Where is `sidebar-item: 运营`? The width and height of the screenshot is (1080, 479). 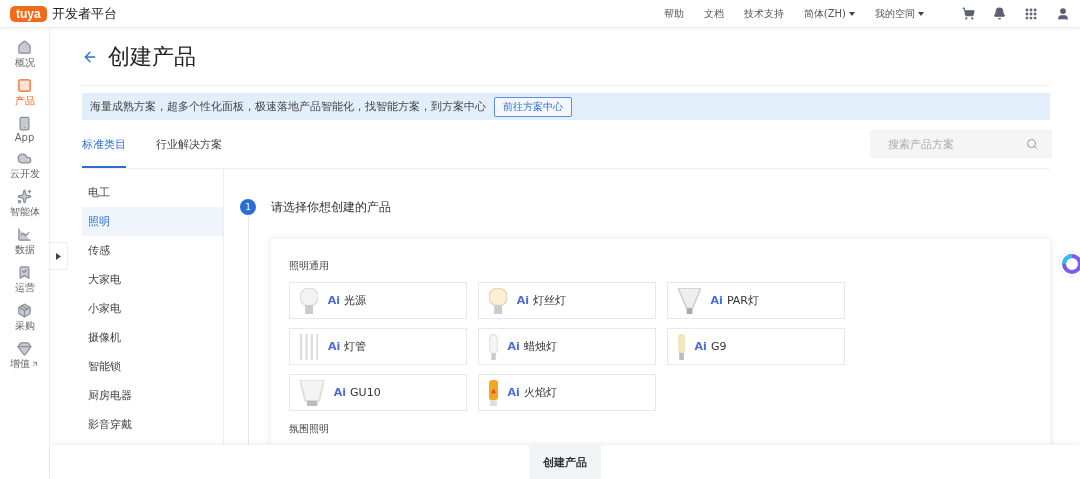
sidebar-item: 运营 is located at coordinates (24, 280).